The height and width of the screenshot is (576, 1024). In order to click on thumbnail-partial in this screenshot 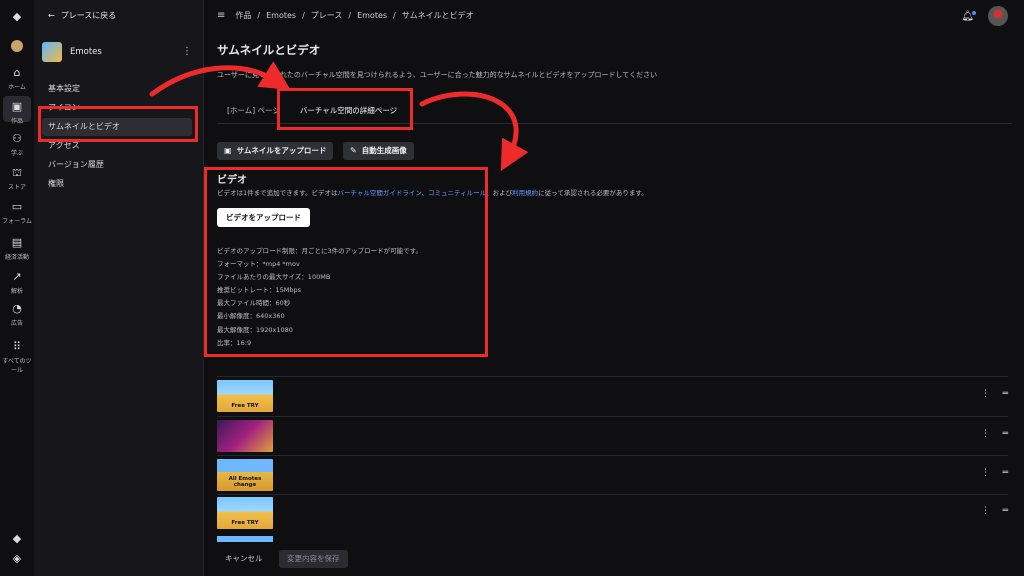, I will do `click(245, 539)`.